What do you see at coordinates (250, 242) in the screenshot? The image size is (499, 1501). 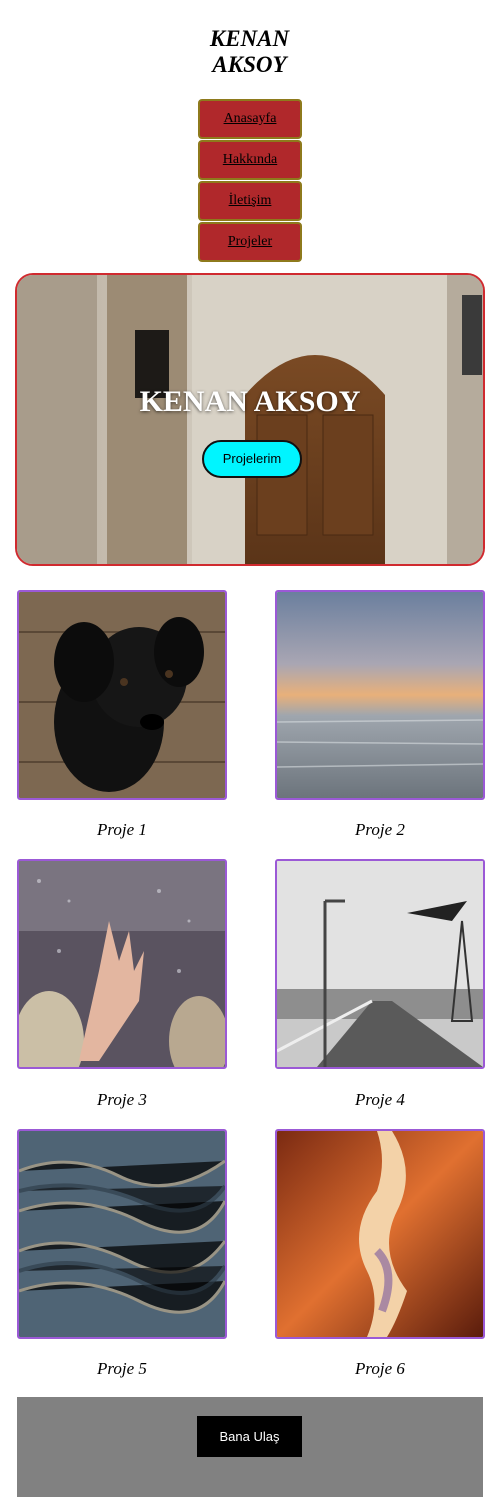 I see `nav-link-projeler: Projeler` at bounding box center [250, 242].